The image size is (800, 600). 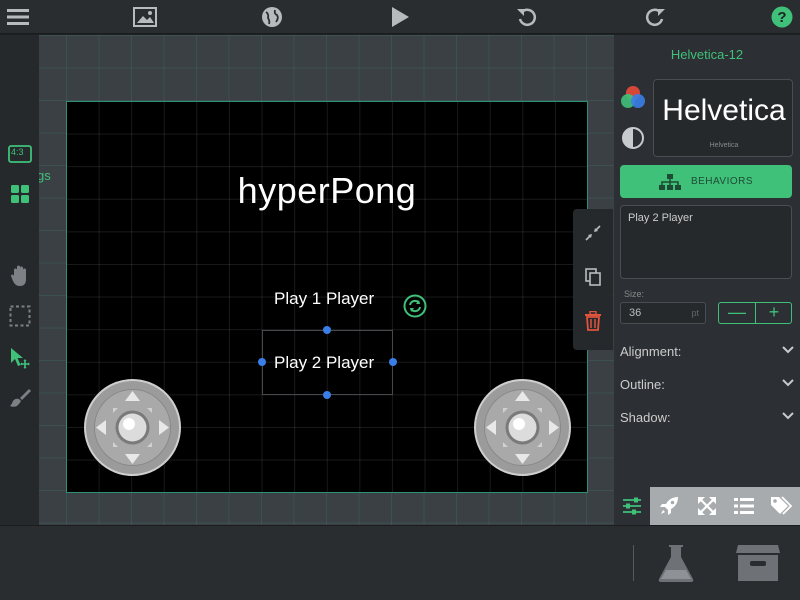 I want to click on hierarchy-icon, so click(x=669, y=181).